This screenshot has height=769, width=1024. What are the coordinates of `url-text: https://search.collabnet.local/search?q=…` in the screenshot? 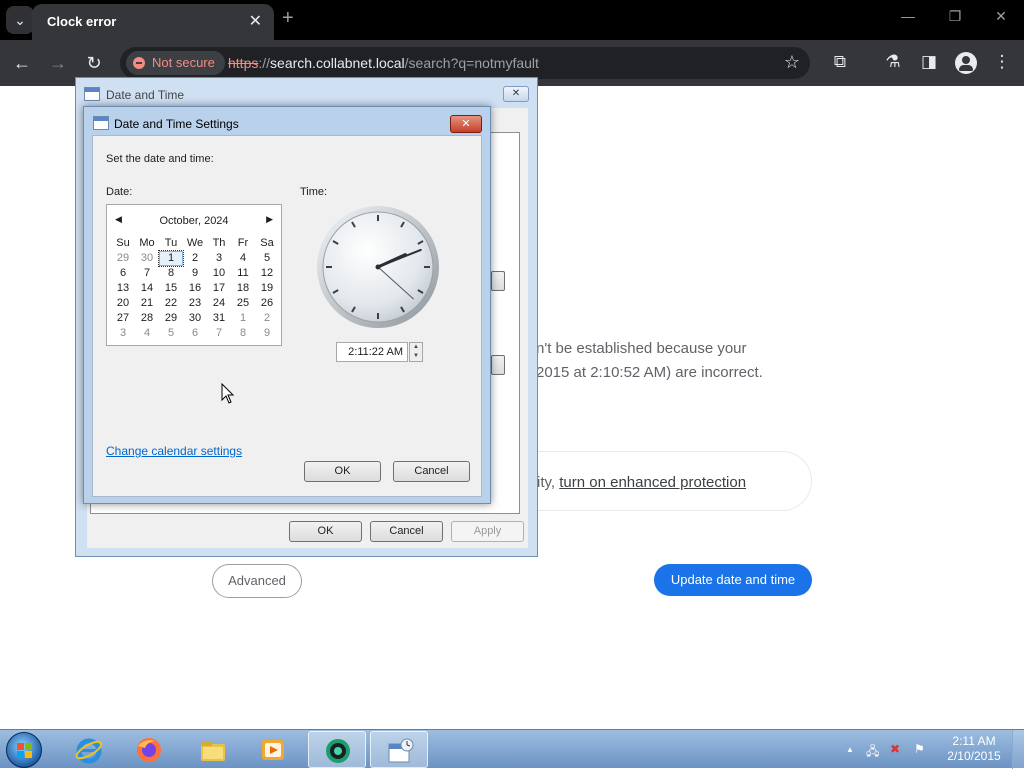 It's located at (383, 63).